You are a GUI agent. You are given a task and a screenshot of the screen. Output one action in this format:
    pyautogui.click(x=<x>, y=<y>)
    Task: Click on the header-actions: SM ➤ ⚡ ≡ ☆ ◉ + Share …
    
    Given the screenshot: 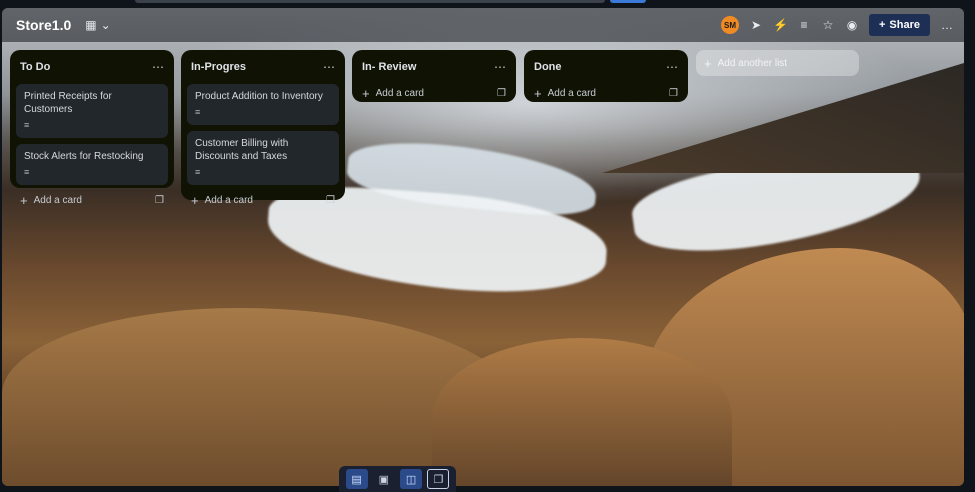 What is the action you would take?
    pyautogui.click(x=842, y=25)
    